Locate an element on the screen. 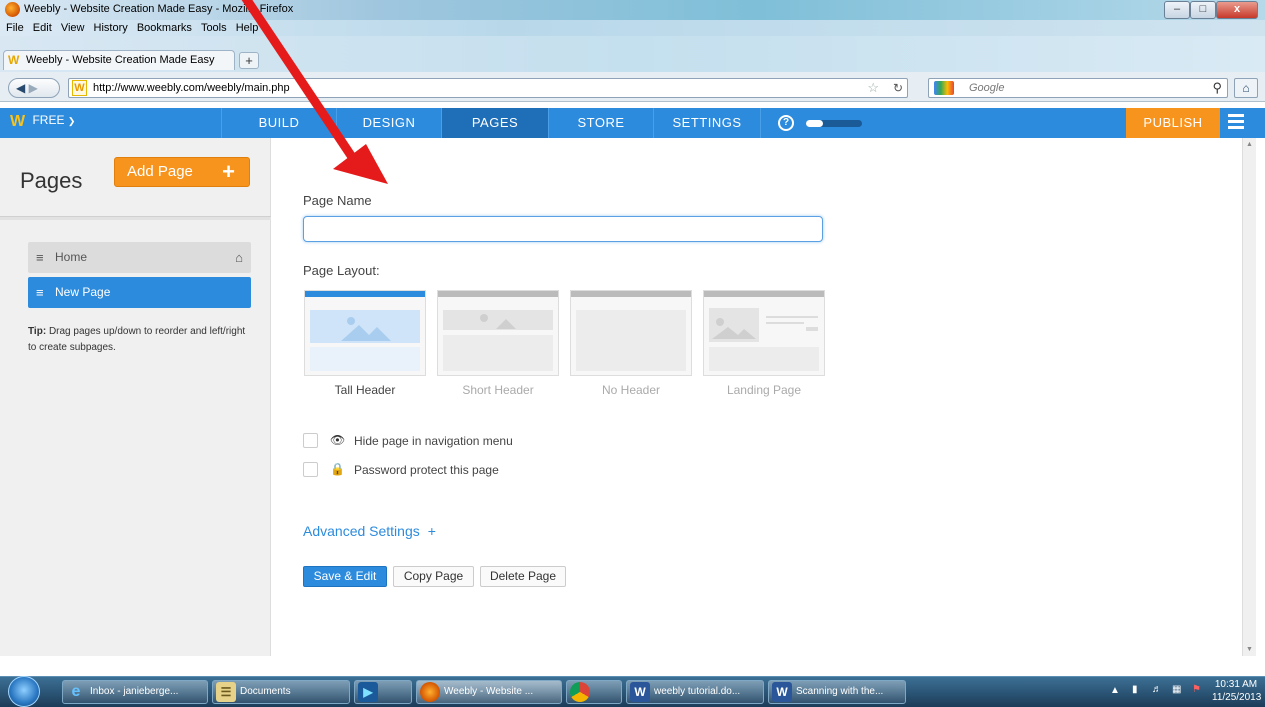  layout-label-no-header: No Header is located at coordinates (631, 390).